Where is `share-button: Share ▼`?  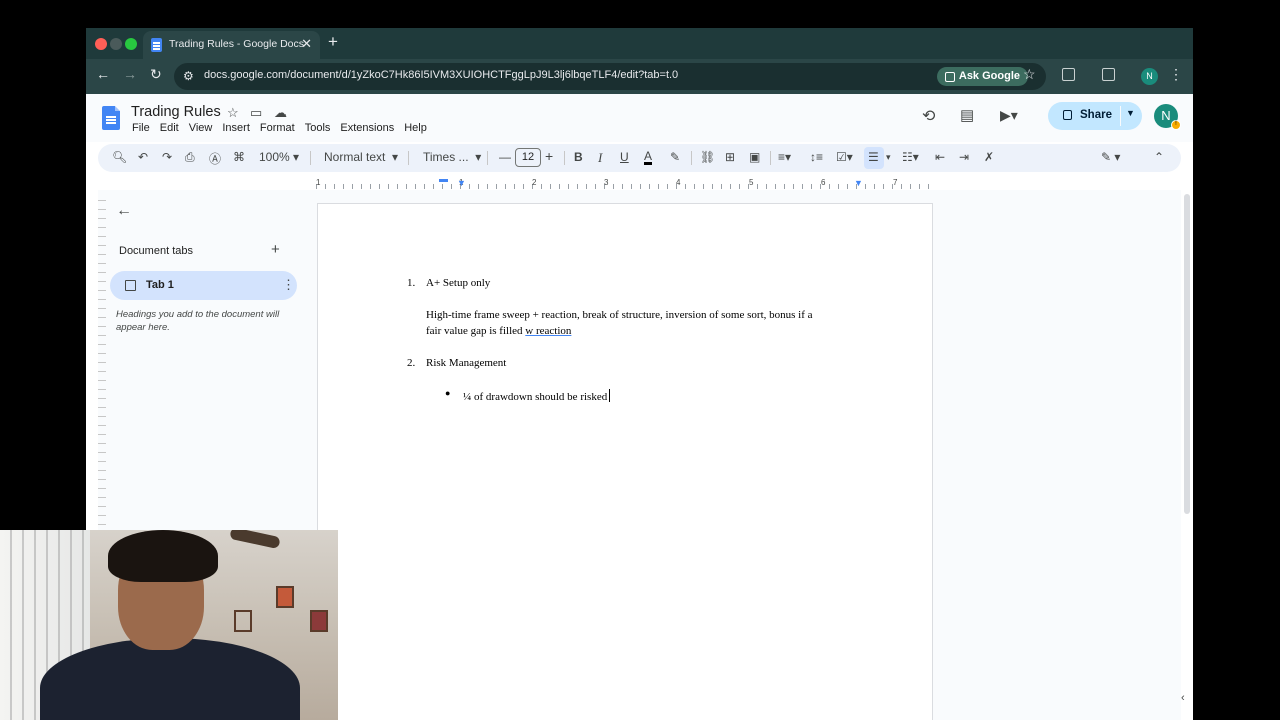 share-button: Share ▼ is located at coordinates (1095, 116).